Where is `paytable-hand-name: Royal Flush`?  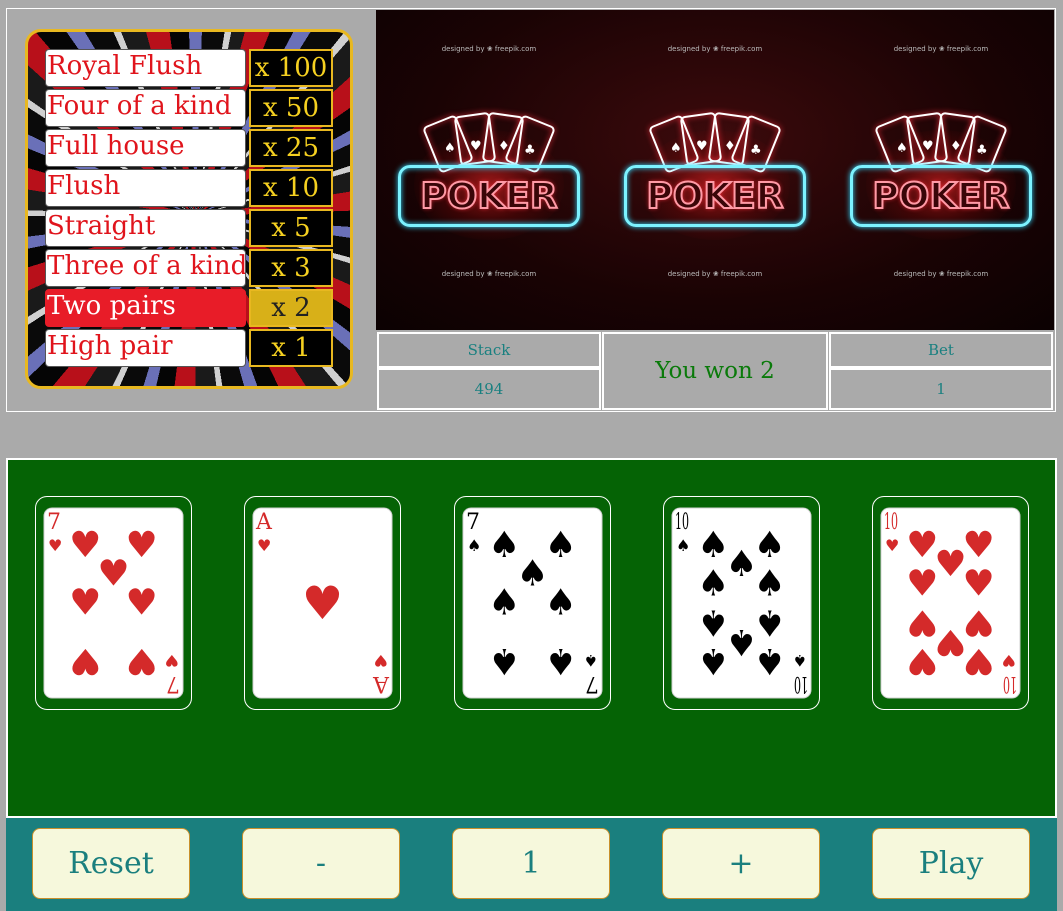 paytable-hand-name: Royal Flush is located at coordinates (145, 68).